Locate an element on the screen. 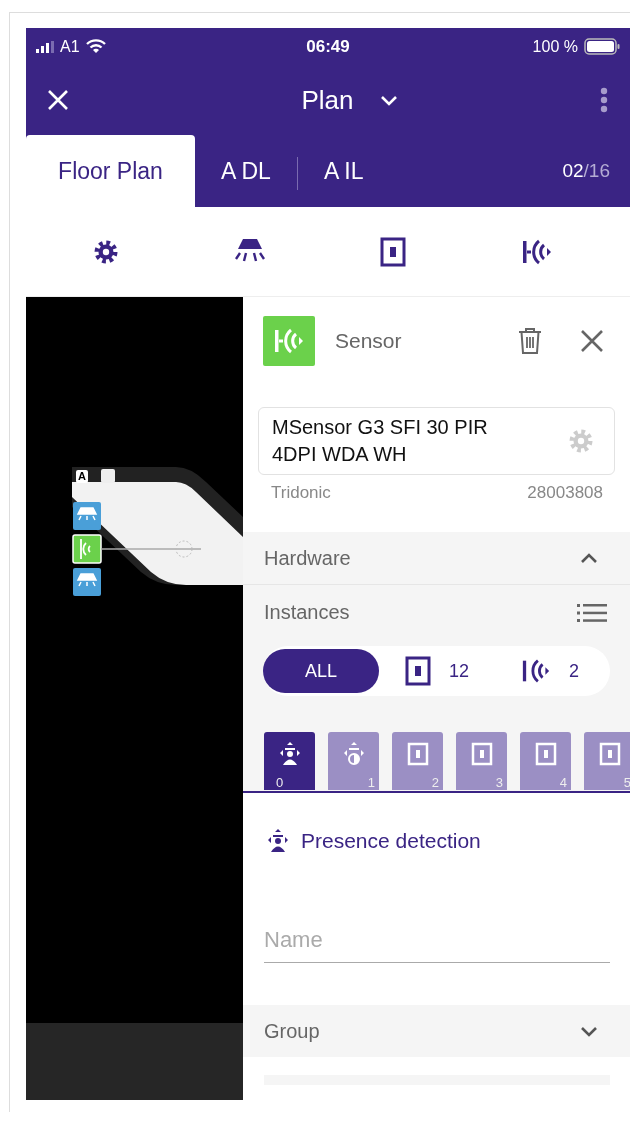 The width and height of the screenshot is (630, 1126). screen-title: Plan is located at coordinates (327, 100).